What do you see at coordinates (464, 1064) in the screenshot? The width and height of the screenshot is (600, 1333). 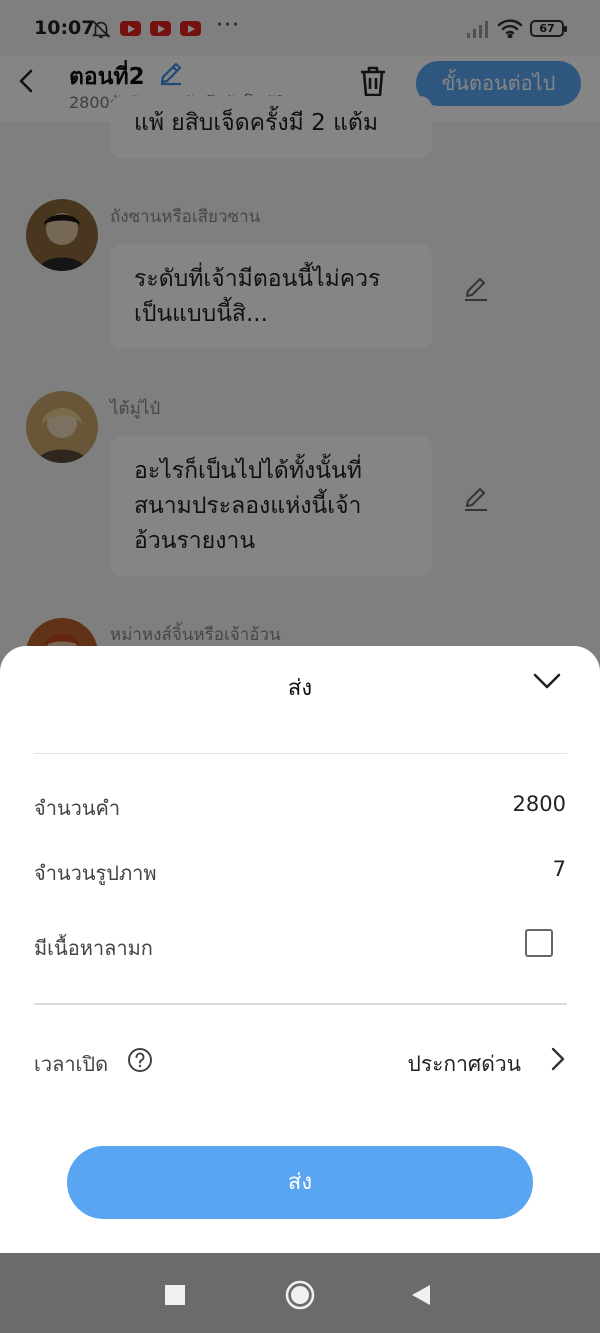 I see `publish-time-value: ประกาศด่วน` at bounding box center [464, 1064].